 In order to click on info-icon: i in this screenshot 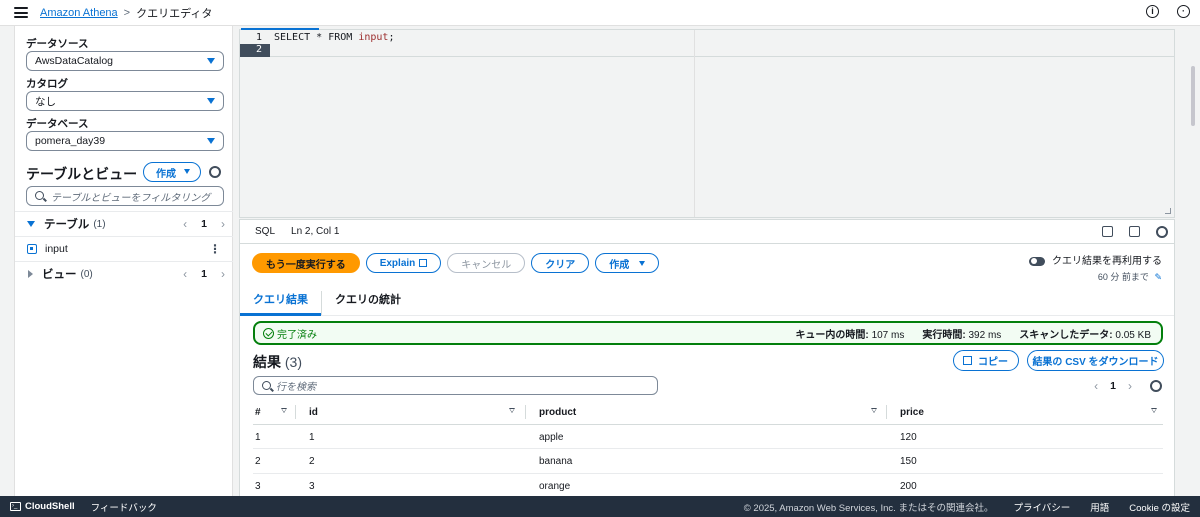, I will do `click(1152, 11)`.